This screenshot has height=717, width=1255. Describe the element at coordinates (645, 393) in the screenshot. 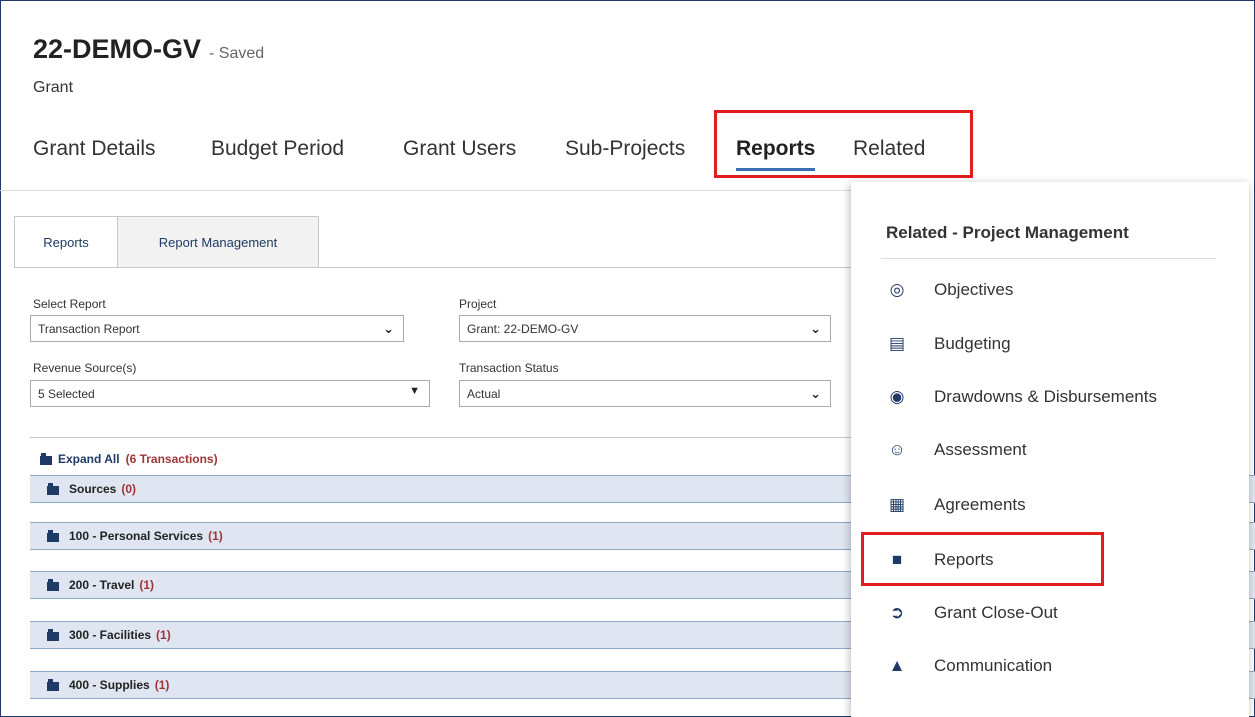

I see `transaction-status-dropdown: Actual ⌄` at that location.